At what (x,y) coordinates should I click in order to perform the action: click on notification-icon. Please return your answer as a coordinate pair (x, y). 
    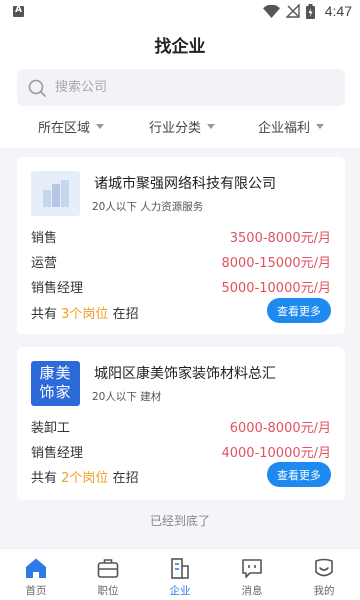
    Looking at the image, I should click on (18, 11).